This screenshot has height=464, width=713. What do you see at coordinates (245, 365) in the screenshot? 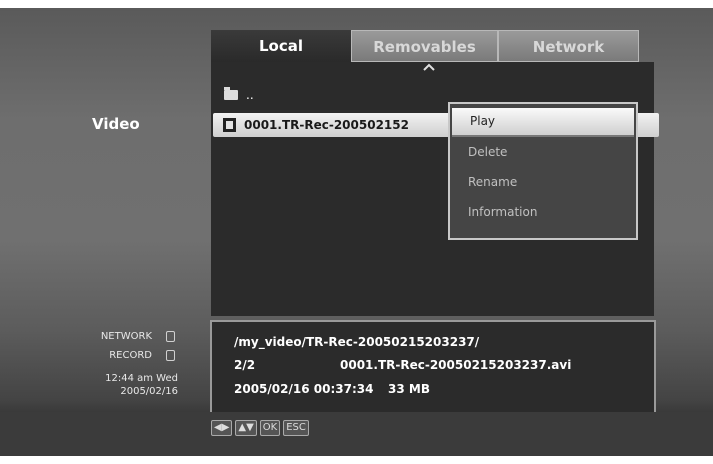
I see `info-count: 2/2` at bounding box center [245, 365].